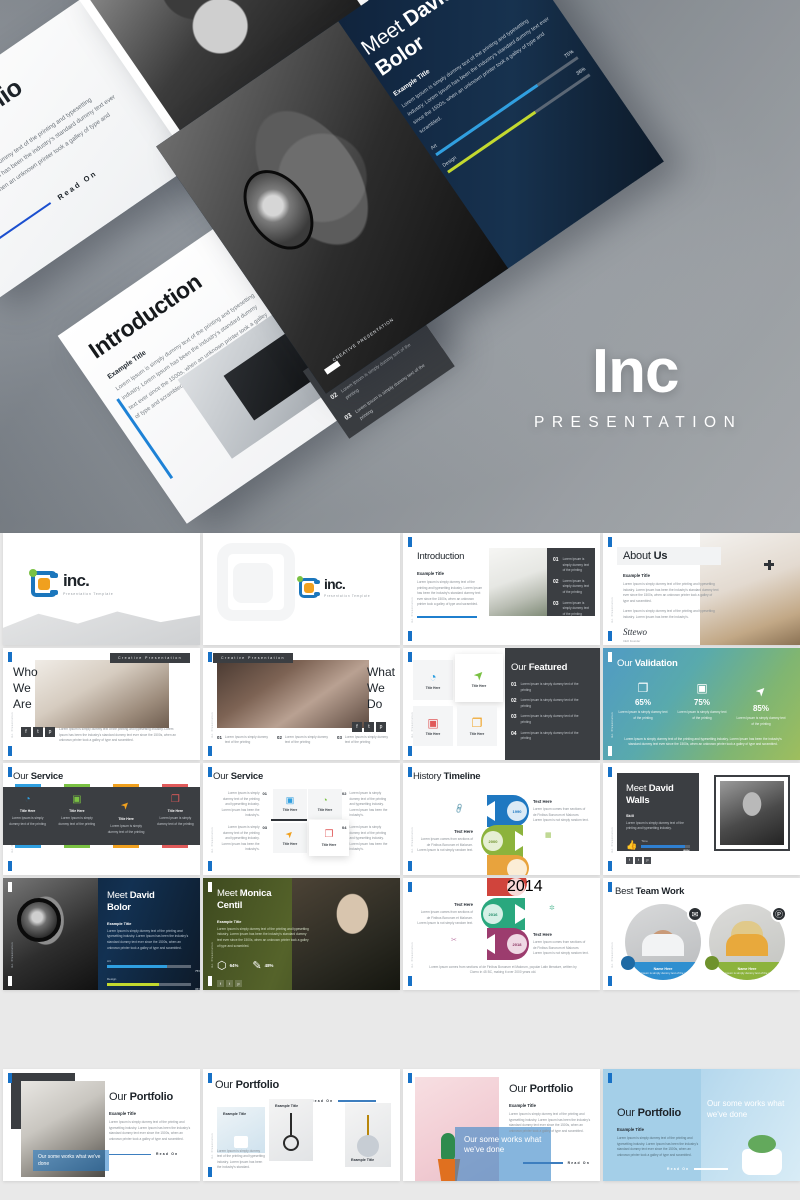 This screenshot has width=800, height=1200. Describe the element at coordinates (238, 776) in the screenshot. I see `slide-title: Our Service` at that location.